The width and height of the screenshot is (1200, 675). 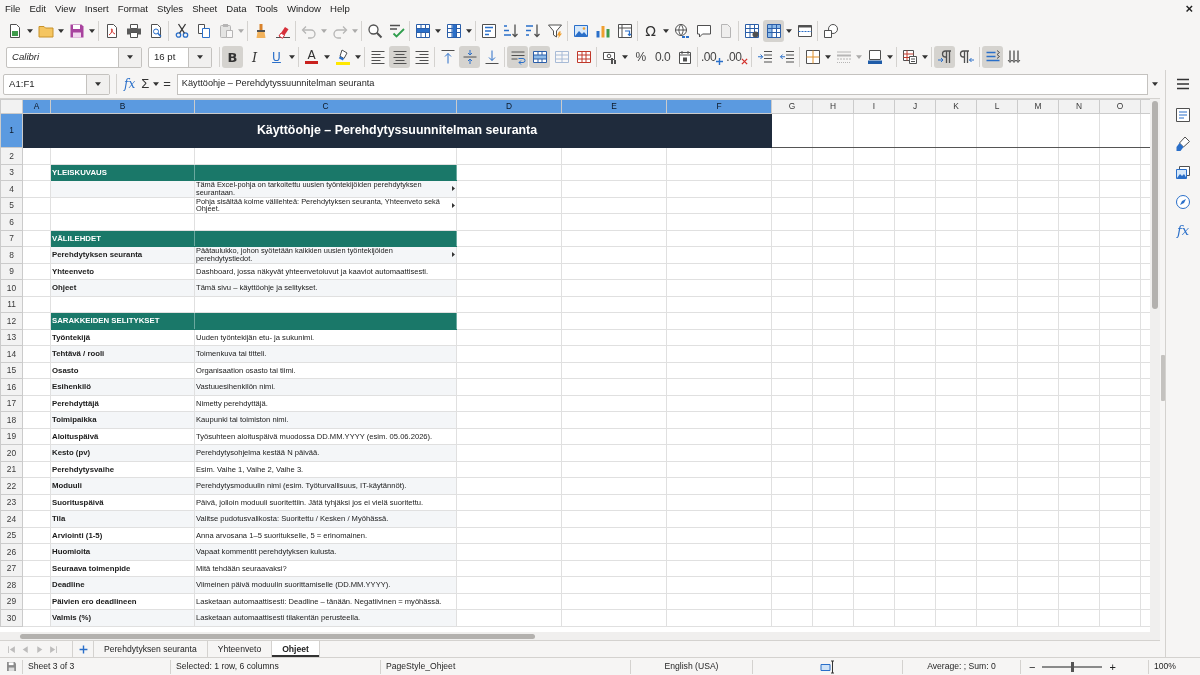 I want to click on menu-item: Window, so click(x=304, y=8).